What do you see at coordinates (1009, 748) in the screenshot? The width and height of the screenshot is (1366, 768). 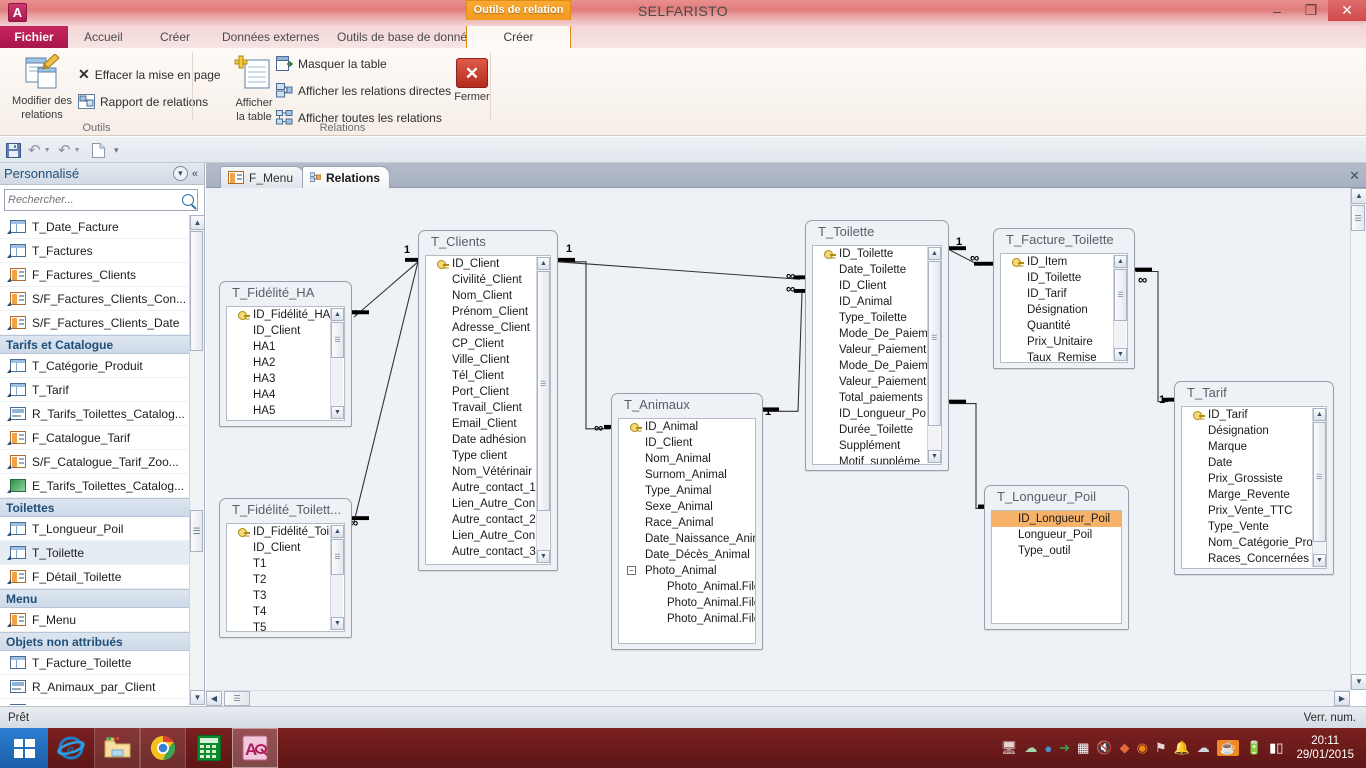 I see `tray-network-monitor-icon: 🖥` at bounding box center [1009, 748].